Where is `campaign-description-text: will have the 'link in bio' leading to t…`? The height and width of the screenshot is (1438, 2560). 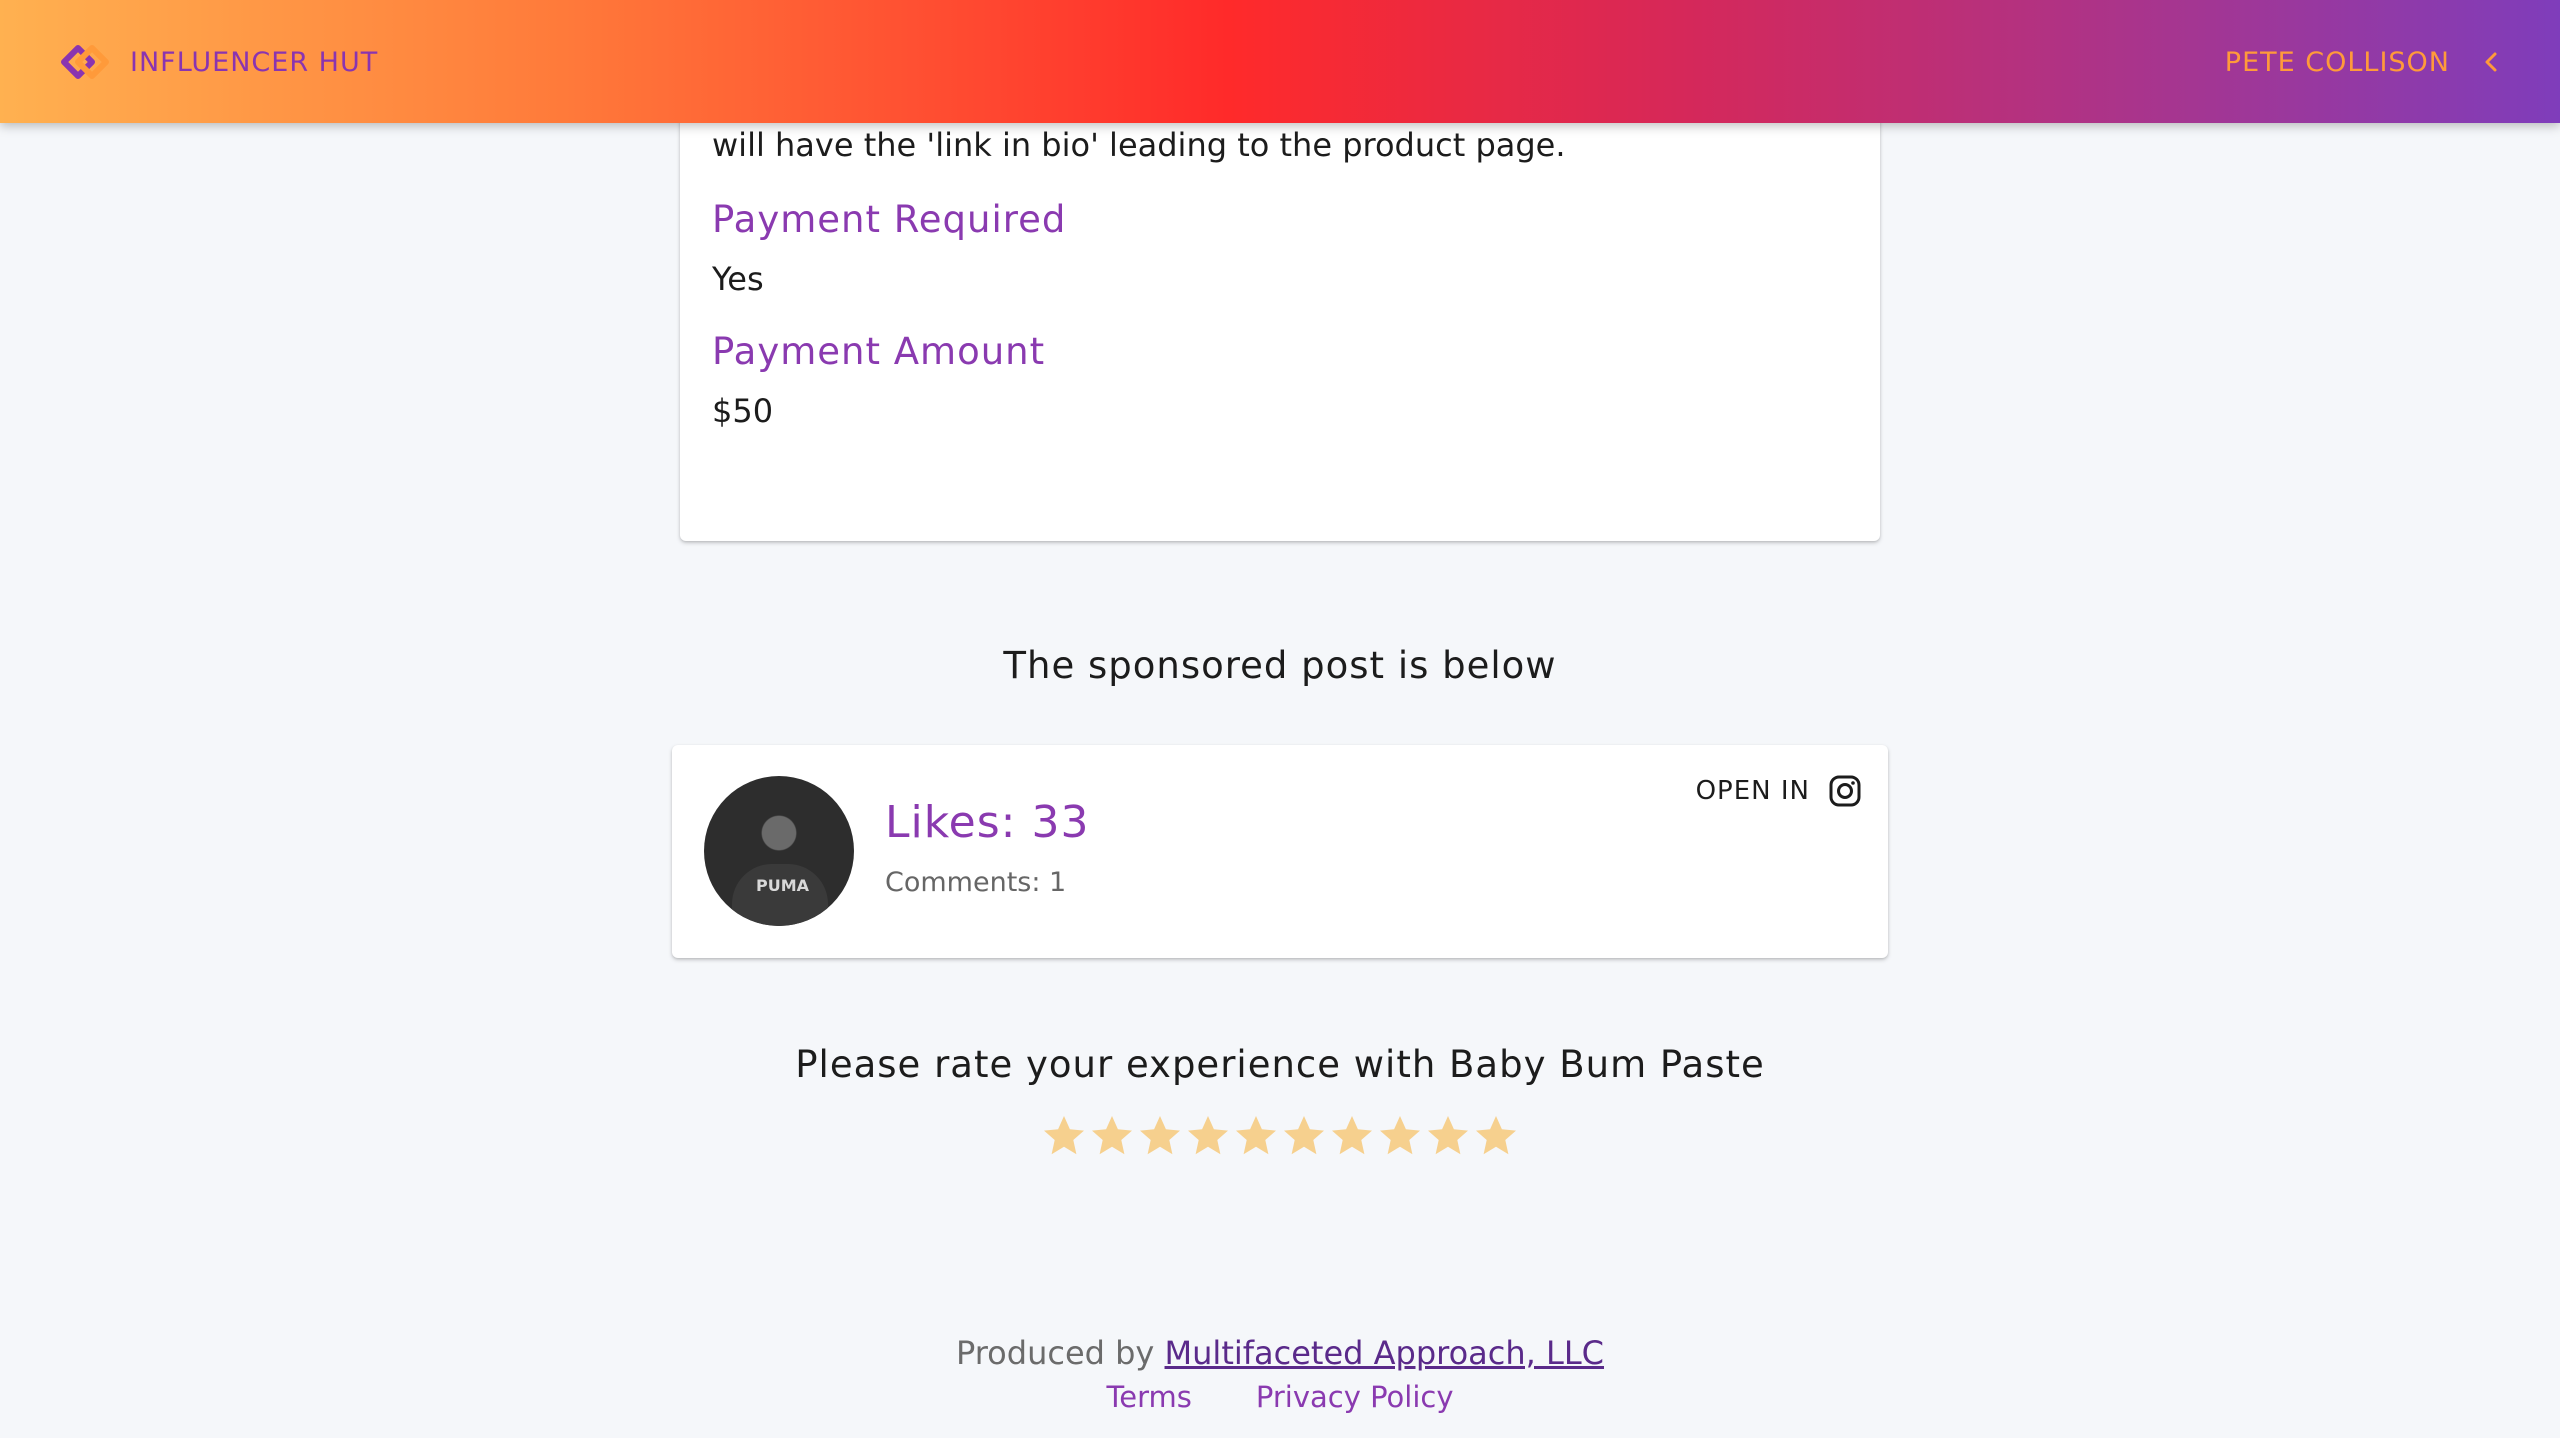
campaign-description-text: will have the 'link in bio' leading to t… is located at coordinates (1139, 145).